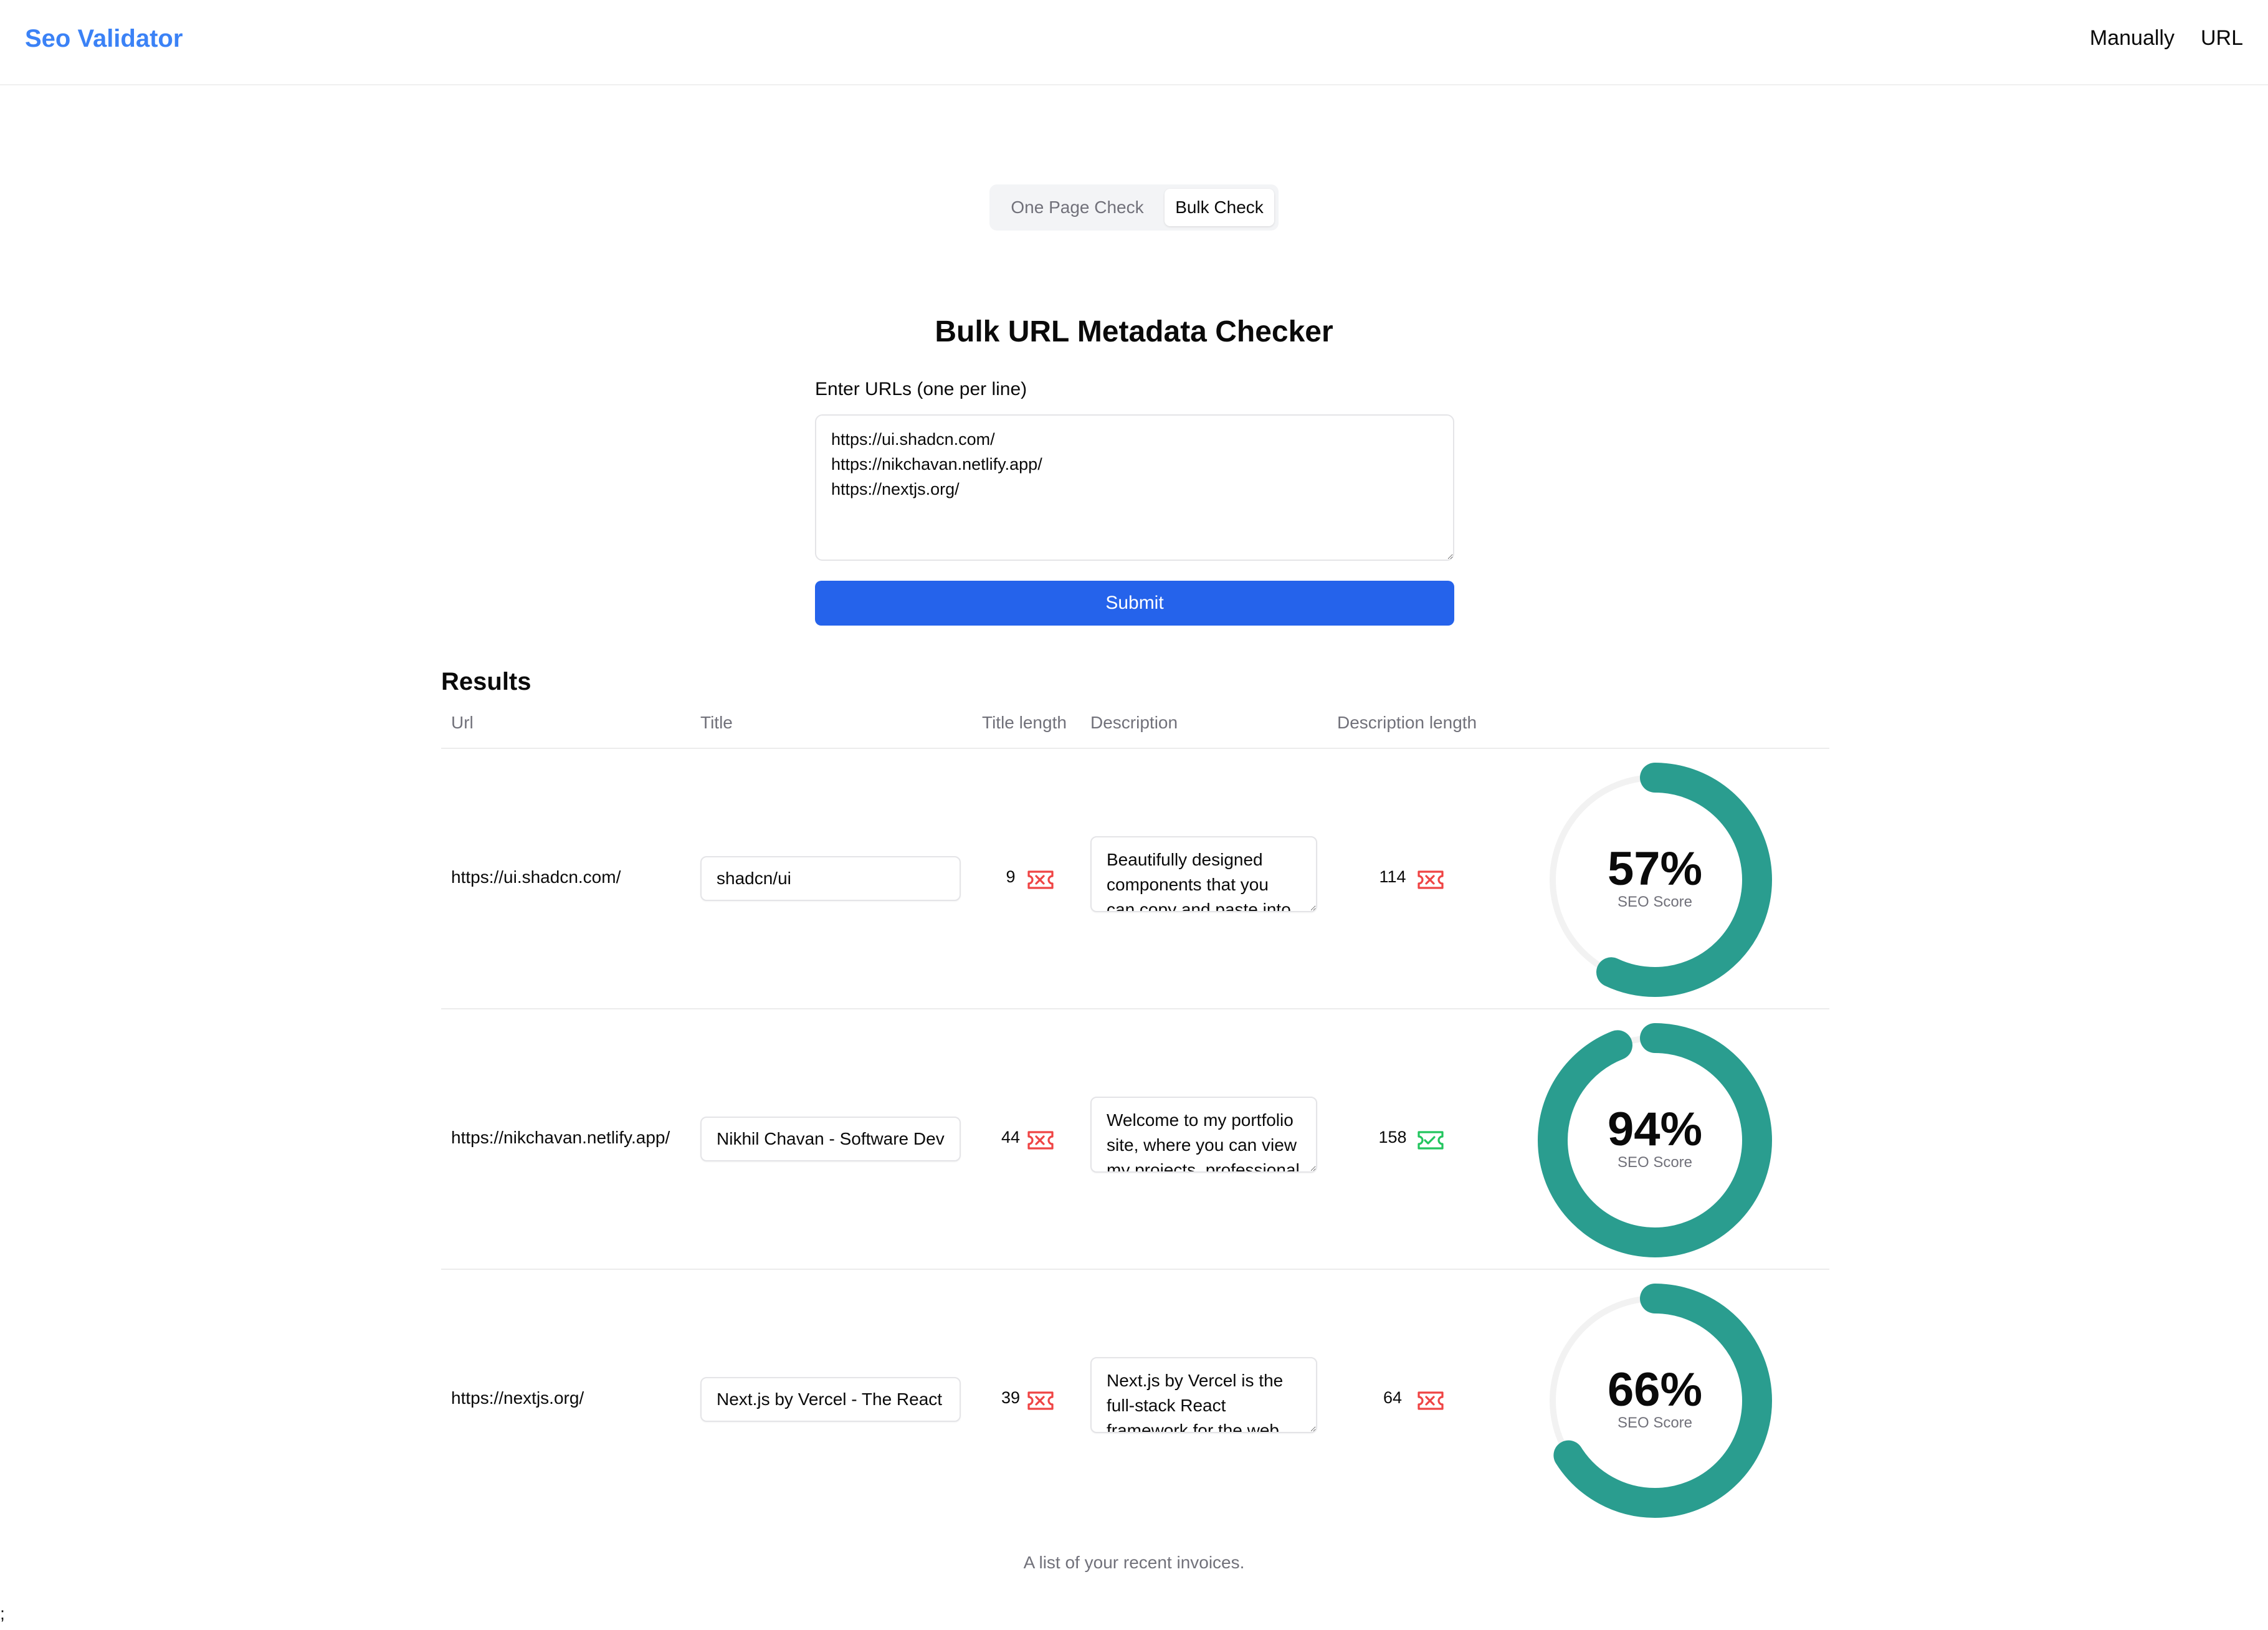 The width and height of the screenshot is (2268, 1630). What do you see at coordinates (1219, 207) in the screenshot?
I see `tab-bulk-check: Bulk Check` at bounding box center [1219, 207].